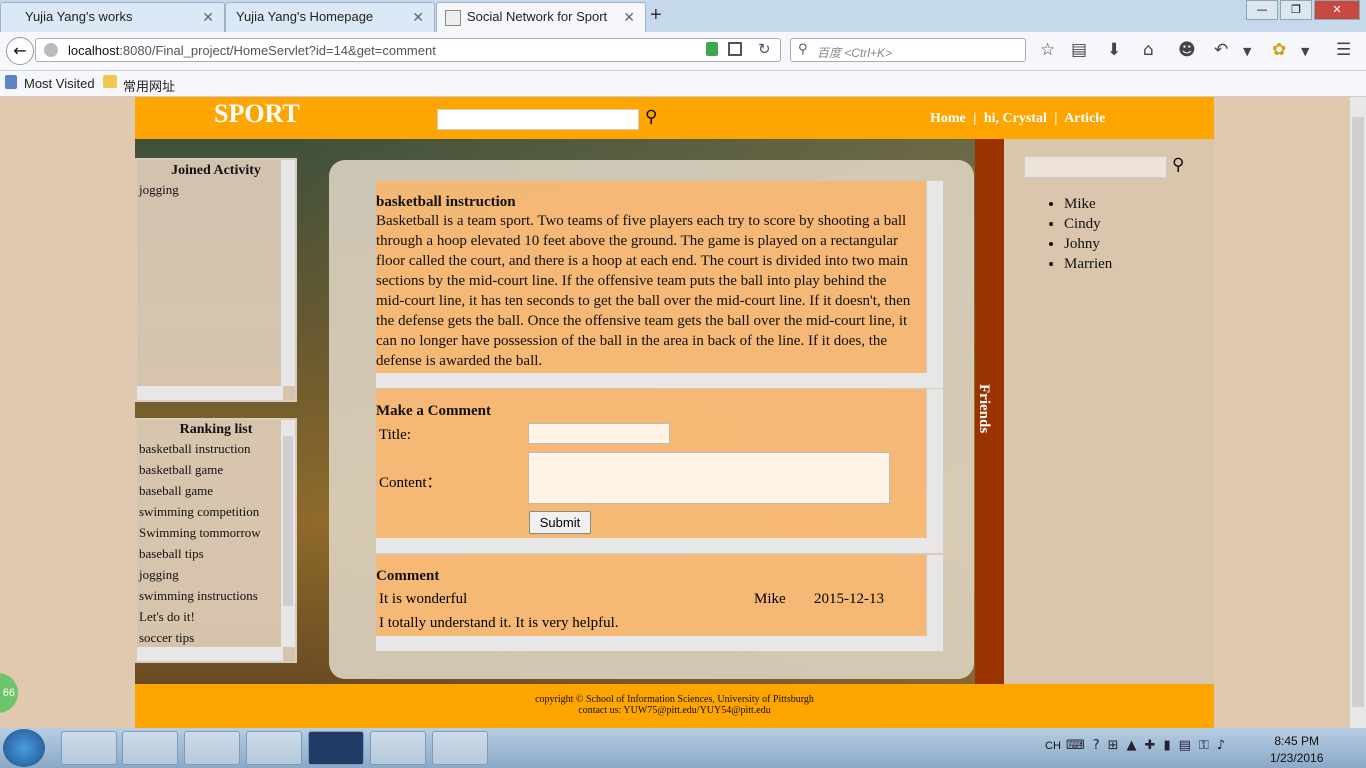  Describe the element at coordinates (217, 448) in the screenshot. I see `ranking-item: basketball instruction` at that location.